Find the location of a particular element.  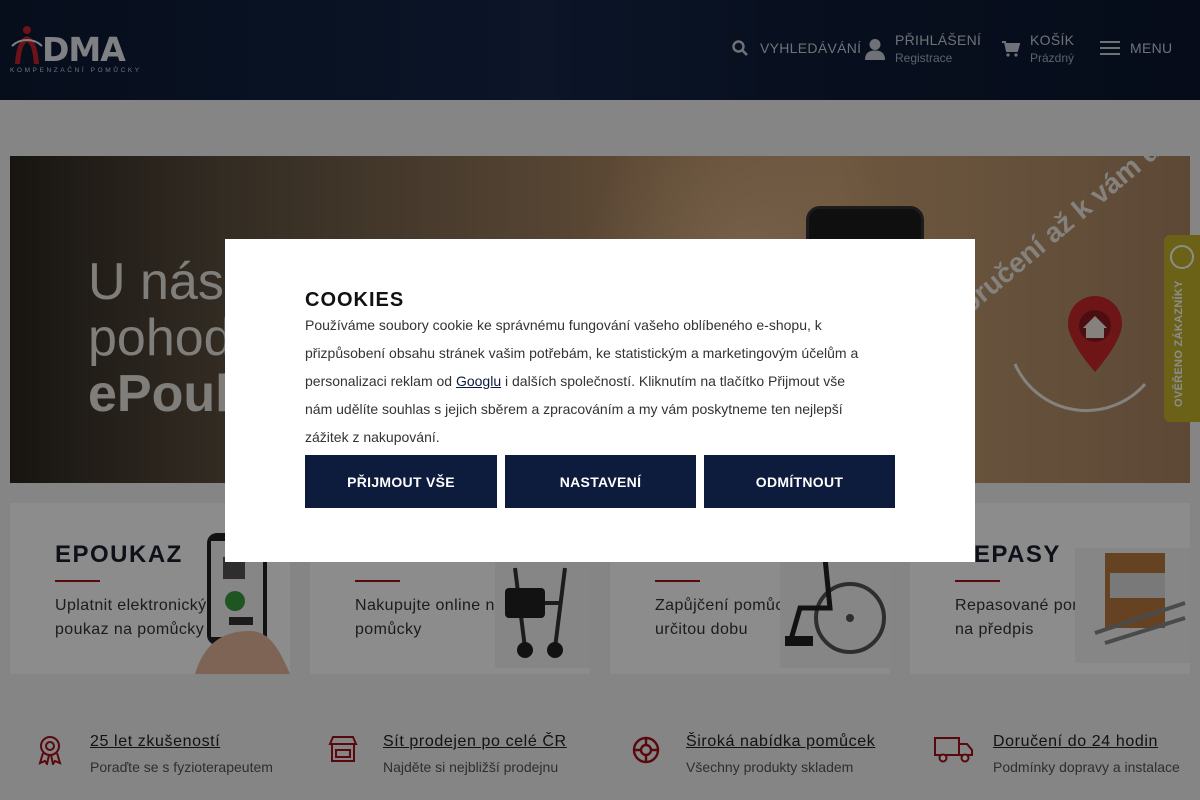

settings-button: NASTAVENÍ is located at coordinates (600, 481).